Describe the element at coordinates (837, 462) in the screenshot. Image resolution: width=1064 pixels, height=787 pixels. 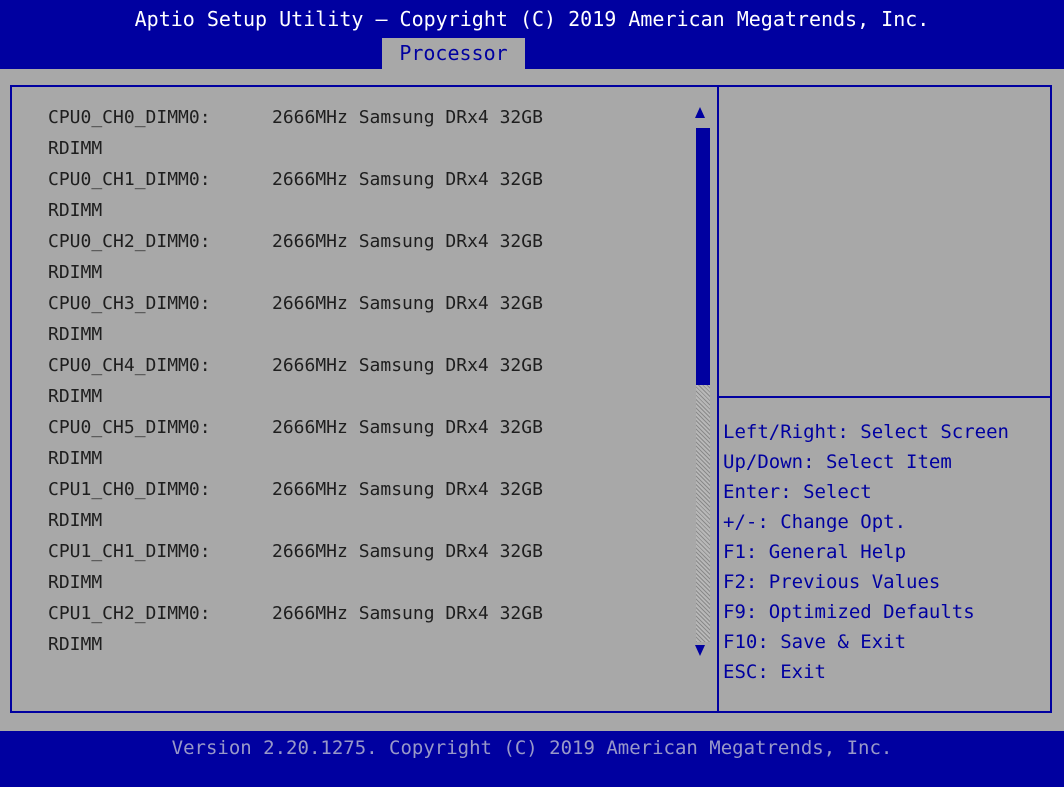
I see `help-line: Up/Down: Select Item` at that location.